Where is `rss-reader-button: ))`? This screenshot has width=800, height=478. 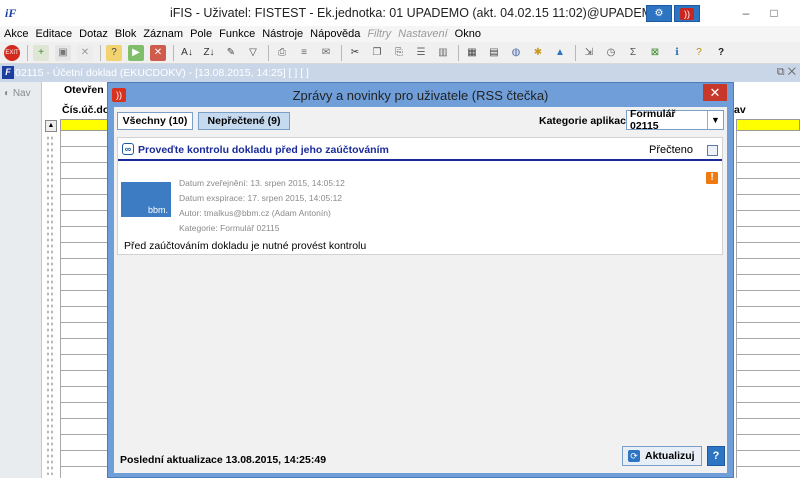 rss-reader-button: )) is located at coordinates (687, 13).